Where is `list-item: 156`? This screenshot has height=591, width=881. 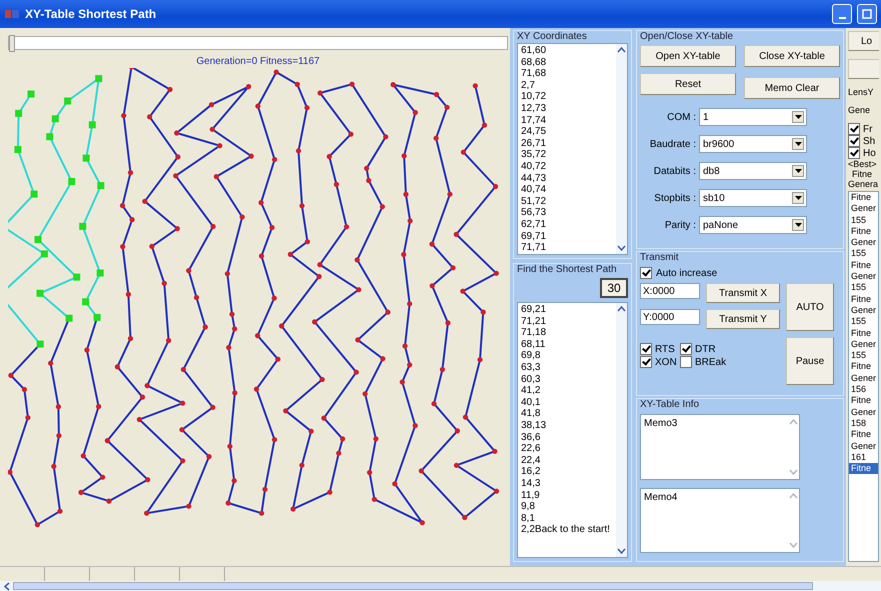 list-item: 156 is located at coordinates (863, 390).